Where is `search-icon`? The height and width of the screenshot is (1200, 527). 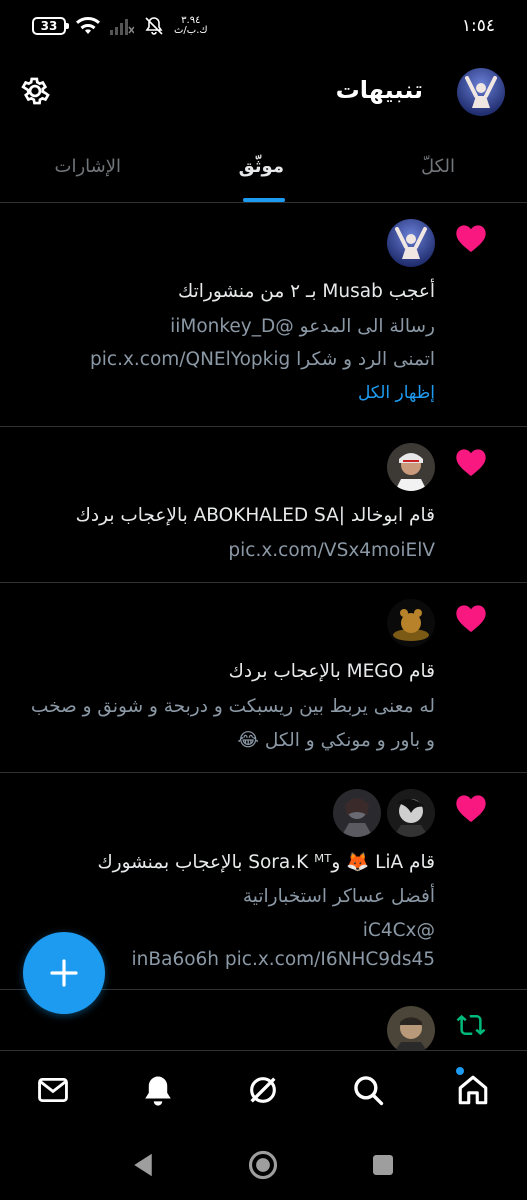
search-icon is located at coordinates (368, 1090).